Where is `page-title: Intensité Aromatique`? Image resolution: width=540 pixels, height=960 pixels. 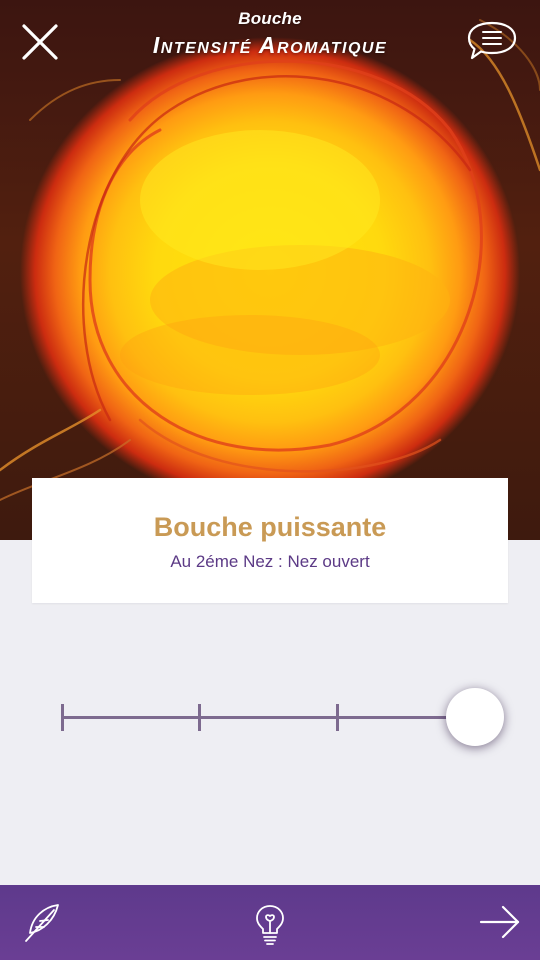
page-title: Intensité Aromatique is located at coordinates (270, 45).